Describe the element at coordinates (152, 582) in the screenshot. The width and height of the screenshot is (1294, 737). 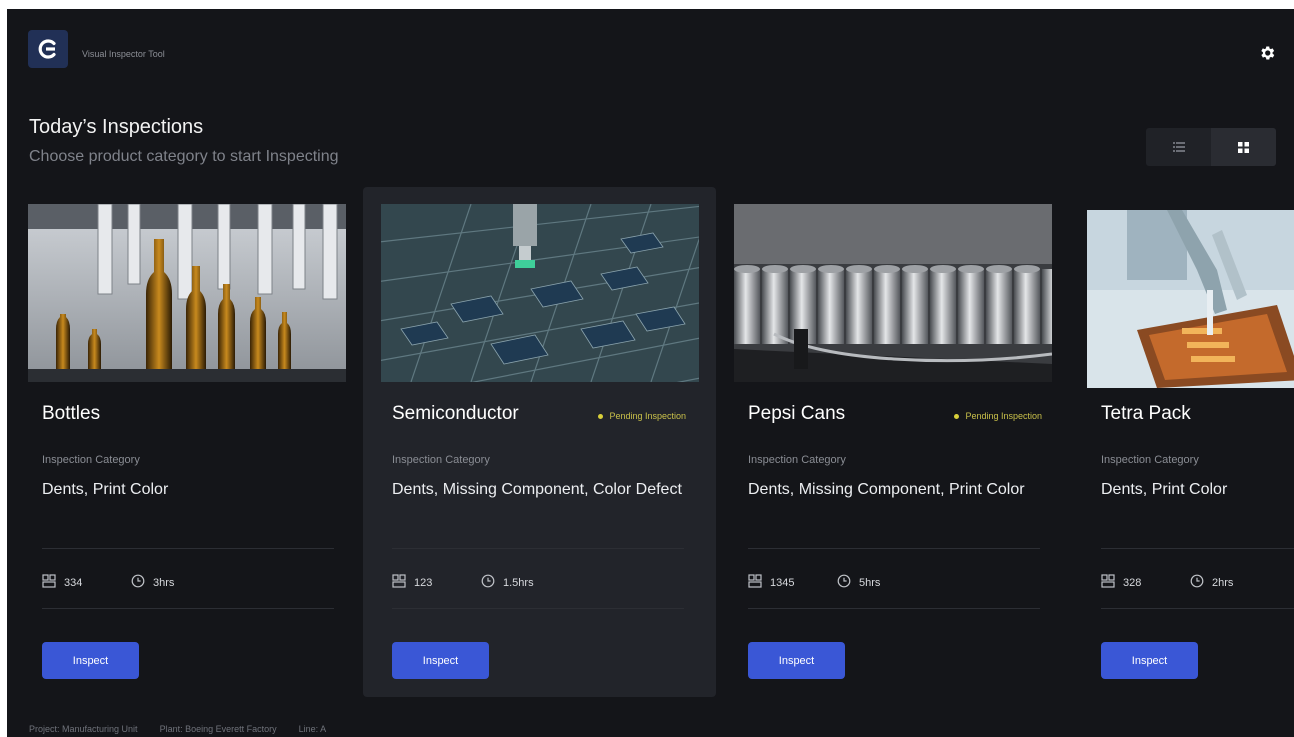
I see `duration: 3hrs` at that location.